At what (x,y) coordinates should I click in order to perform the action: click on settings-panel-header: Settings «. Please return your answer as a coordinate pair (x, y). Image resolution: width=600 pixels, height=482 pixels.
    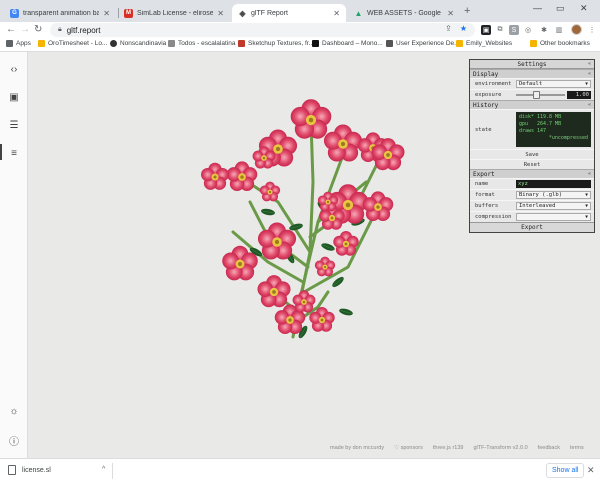
    Looking at the image, I should click on (532, 64).